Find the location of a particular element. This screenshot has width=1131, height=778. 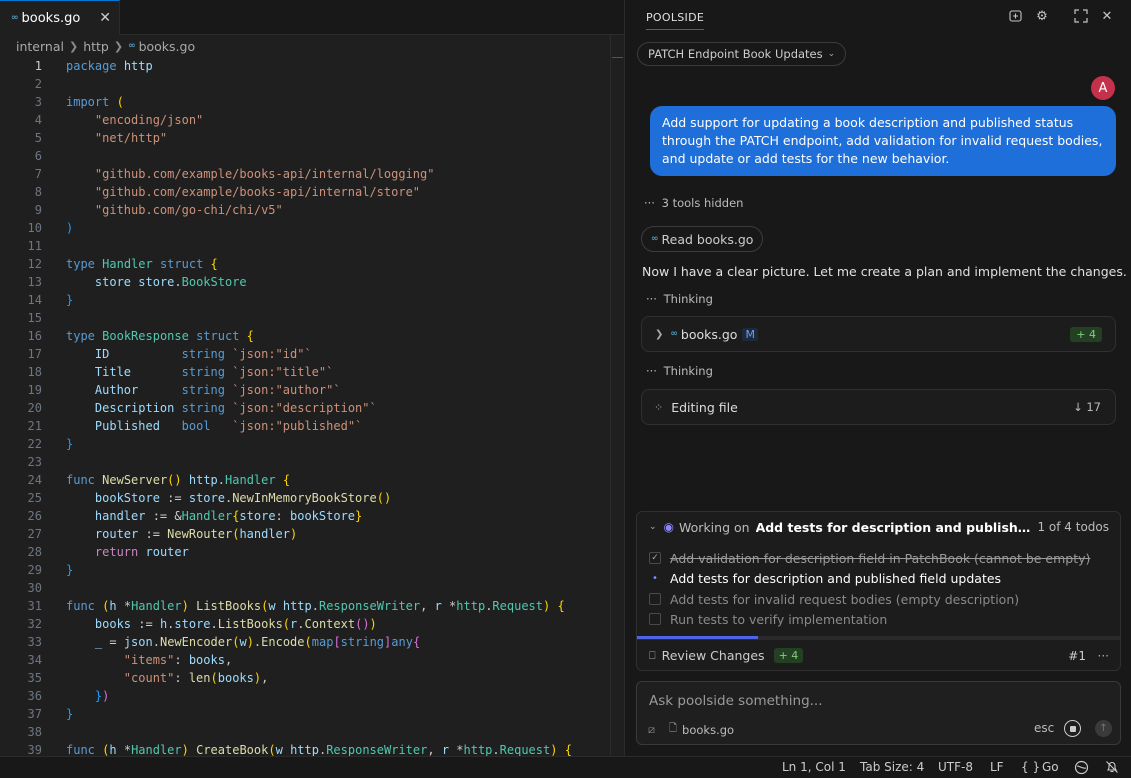

gear-icon: ⚙ is located at coordinates (1042, 17).